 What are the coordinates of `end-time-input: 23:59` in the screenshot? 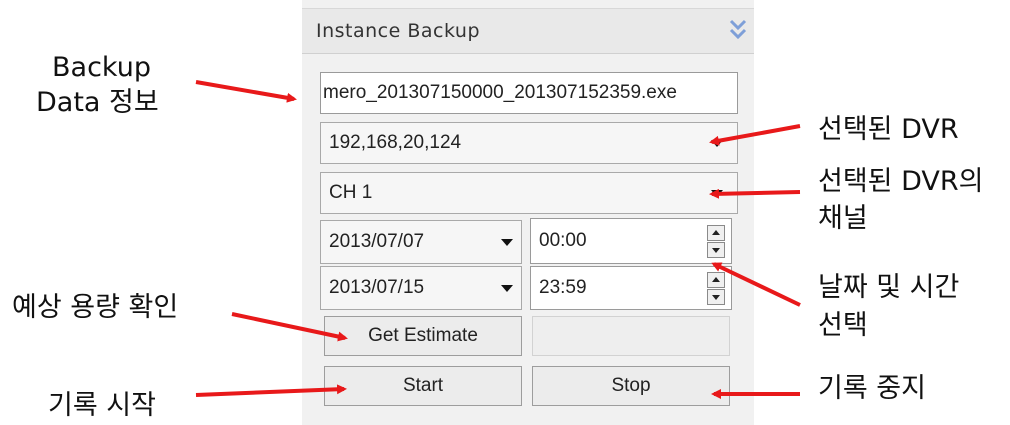 It's located at (631, 288).